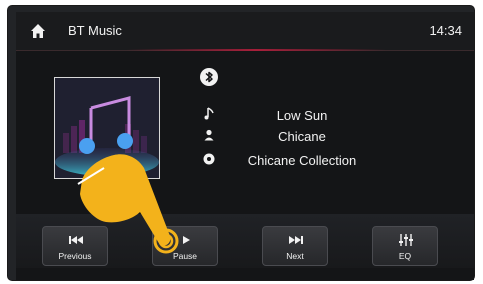  Describe the element at coordinates (302, 160) in the screenshot. I see `album-name: Chicane Collection` at that location.